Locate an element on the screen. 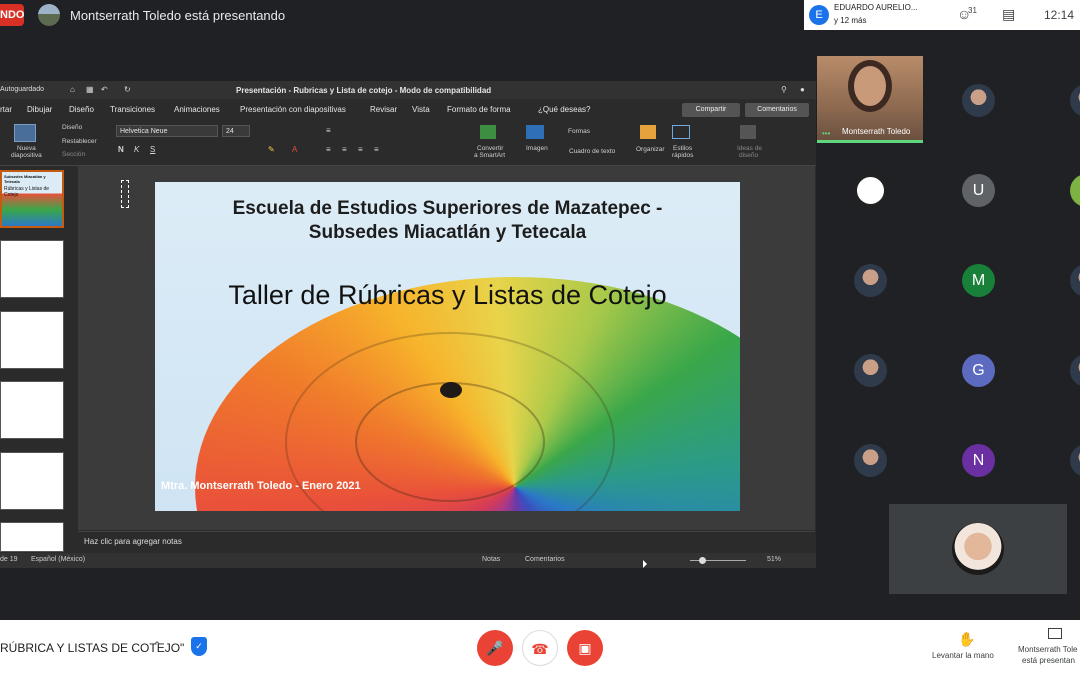  arrange-icon is located at coordinates (648, 132).